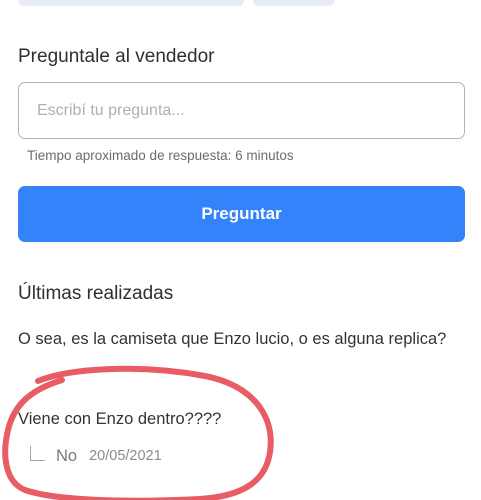 The width and height of the screenshot is (481, 500). What do you see at coordinates (125, 456) in the screenshot?
I see `answer-date: 20/05/2021` at bounding box center [125, 456].